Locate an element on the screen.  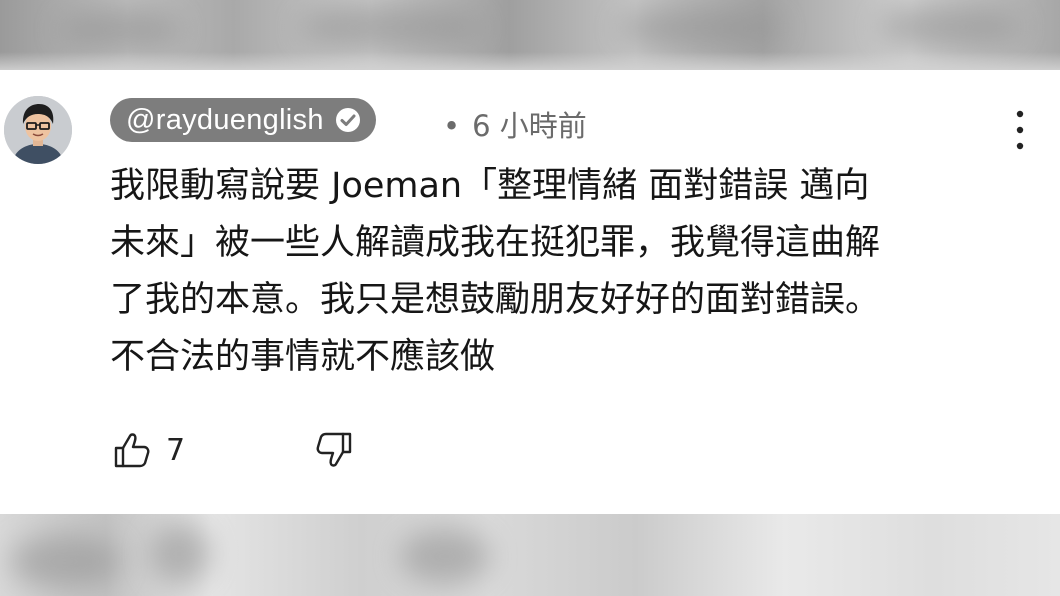
username-pill: @rayduenglish is located at coordinates (243, 120).